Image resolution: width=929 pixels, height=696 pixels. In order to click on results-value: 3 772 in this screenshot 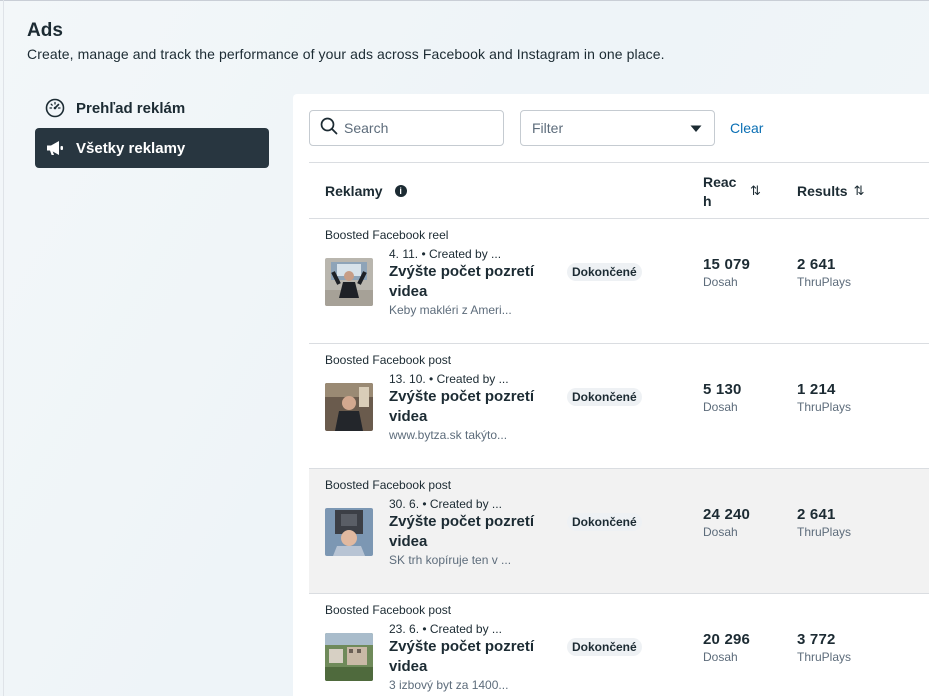, I will do `click(816, 639)`.